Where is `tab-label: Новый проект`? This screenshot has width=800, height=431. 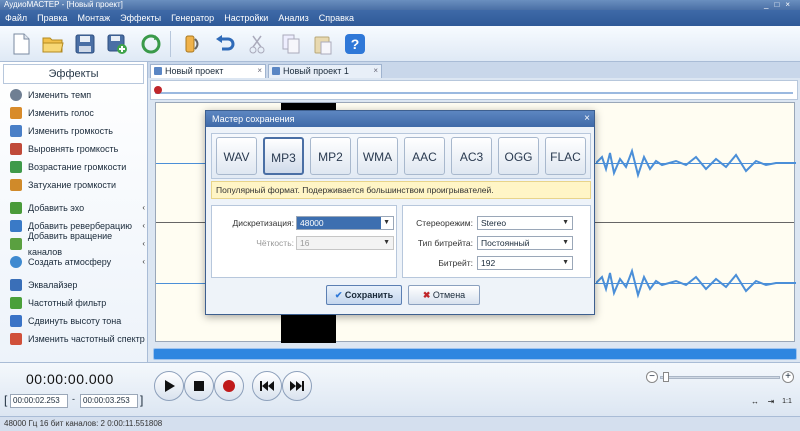
tab-label: Новый проект is located at coordinates (194, 71).